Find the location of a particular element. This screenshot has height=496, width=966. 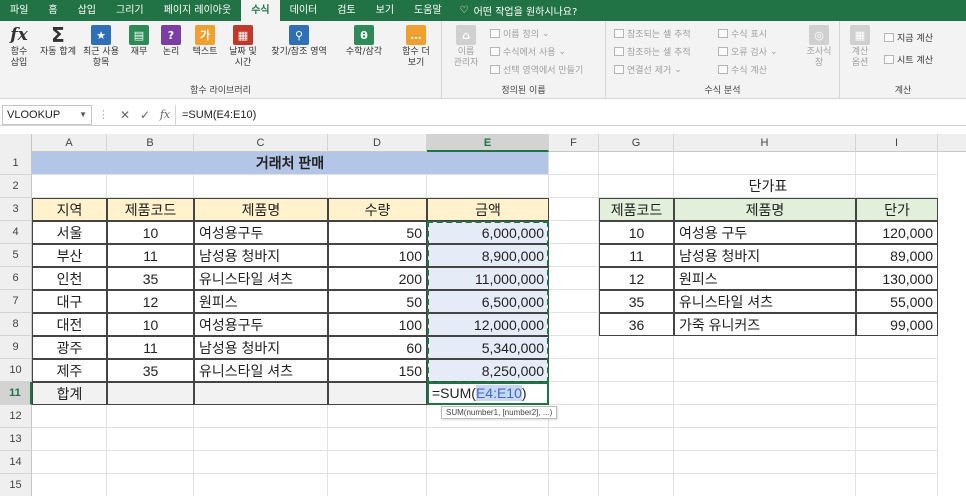

insert-function-icon: fx is located at coordinates (165, 114).